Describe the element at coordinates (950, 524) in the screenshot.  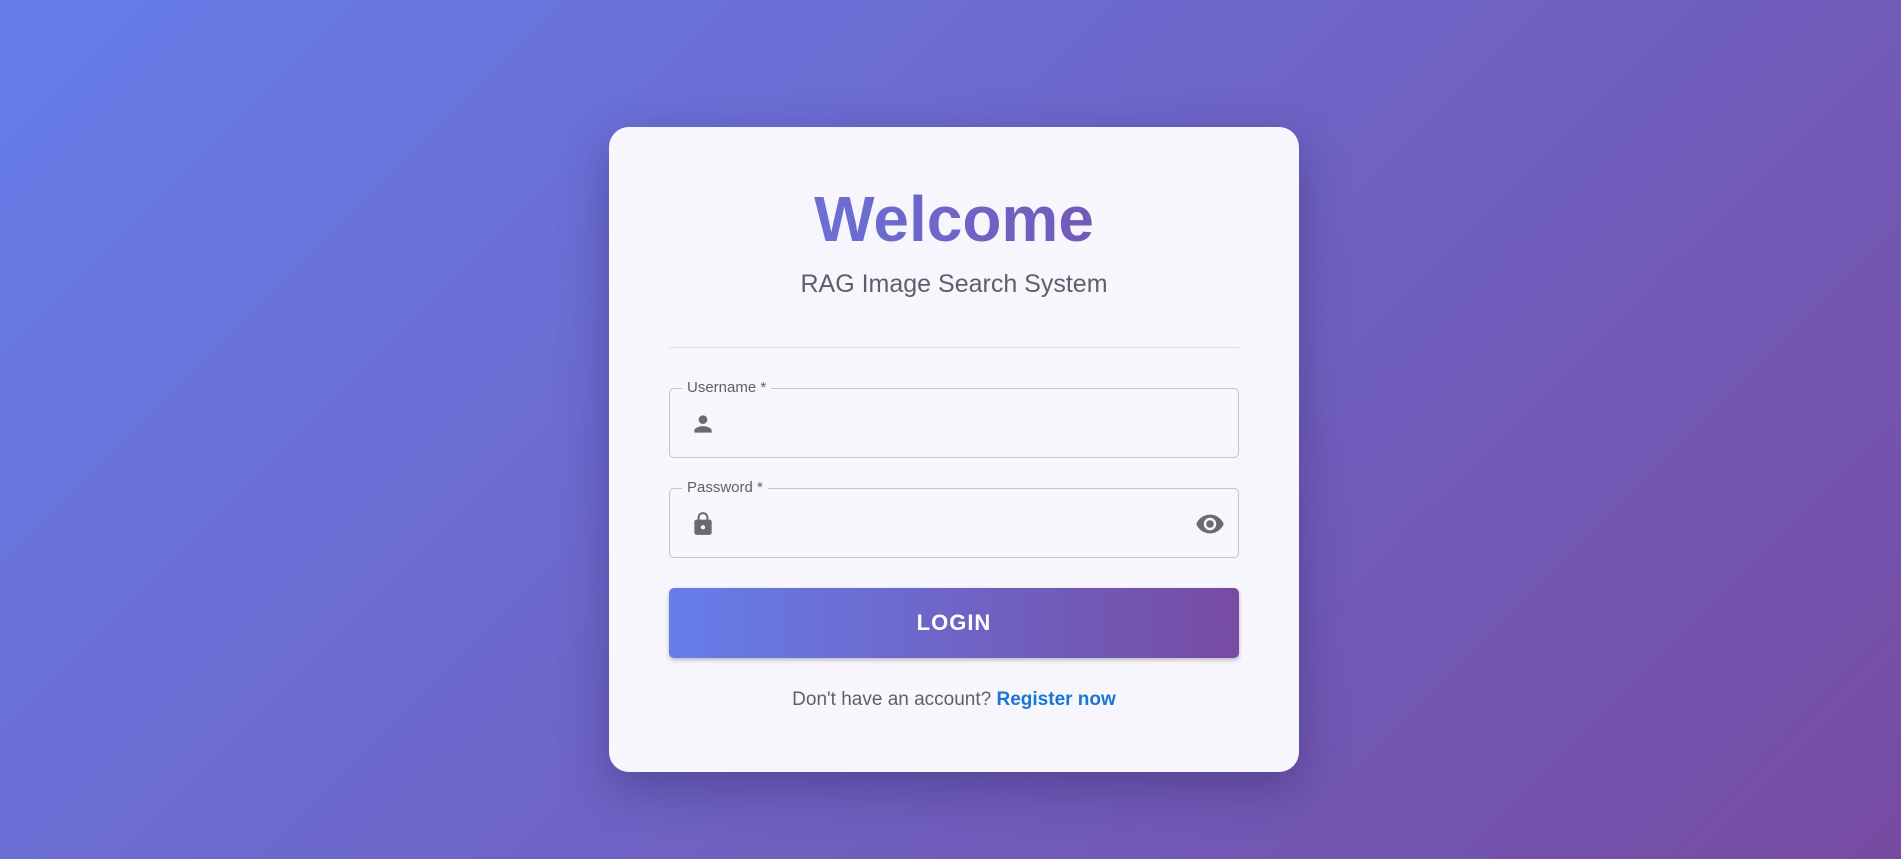
I see `password-input` at that location.